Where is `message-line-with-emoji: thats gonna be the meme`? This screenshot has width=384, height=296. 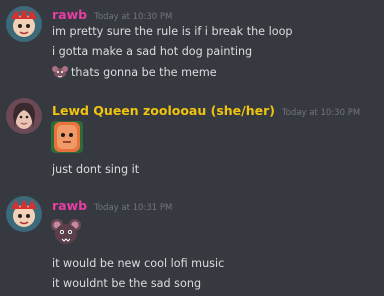 message-line-with-emoji: thats gonna be the meme is located at coordinates (134, 72).